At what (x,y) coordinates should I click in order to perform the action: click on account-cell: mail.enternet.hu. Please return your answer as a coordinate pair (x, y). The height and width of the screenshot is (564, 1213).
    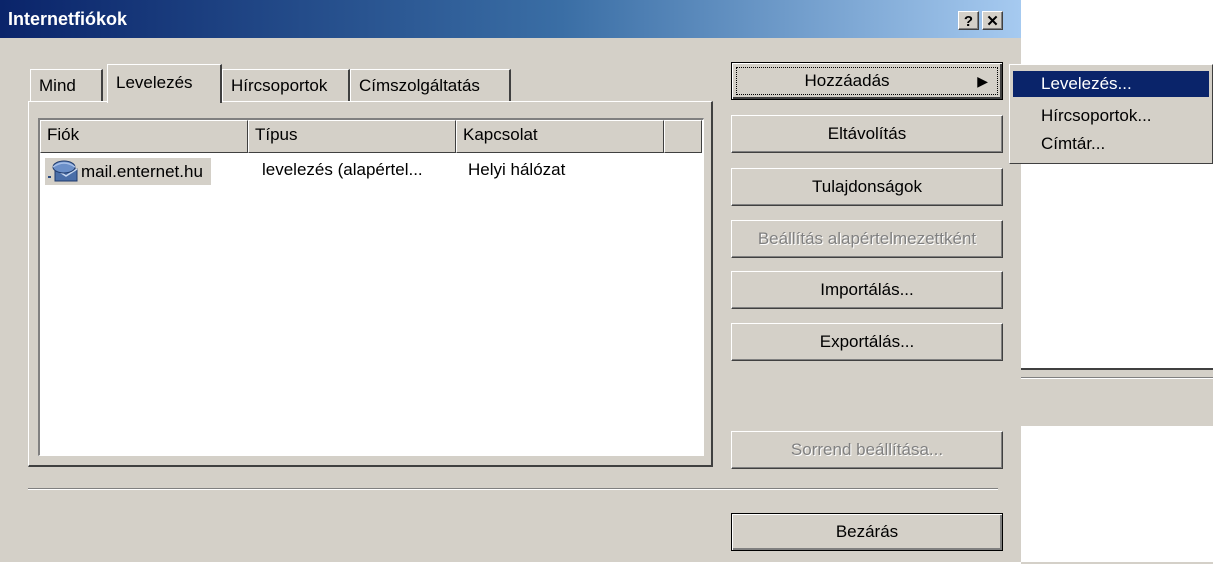
    Looking at the image, I should click on (128, 171).